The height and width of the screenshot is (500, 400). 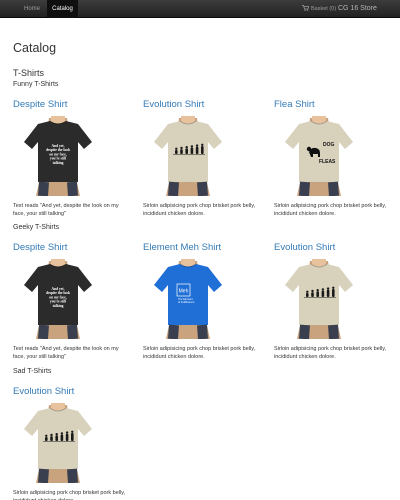 What do you see at coordinates (327, 162) in the screenshot?
I see `shirt-print-line: FLEAS` at bounding box center [327, 162].